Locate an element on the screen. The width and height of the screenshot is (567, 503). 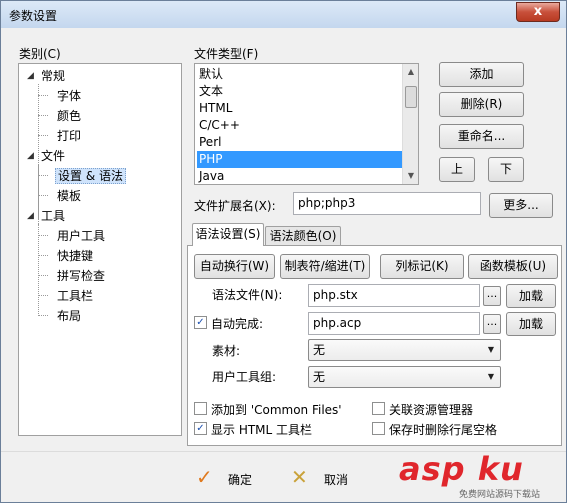
move-down-button: 下 is located at coordinates (506, 169).